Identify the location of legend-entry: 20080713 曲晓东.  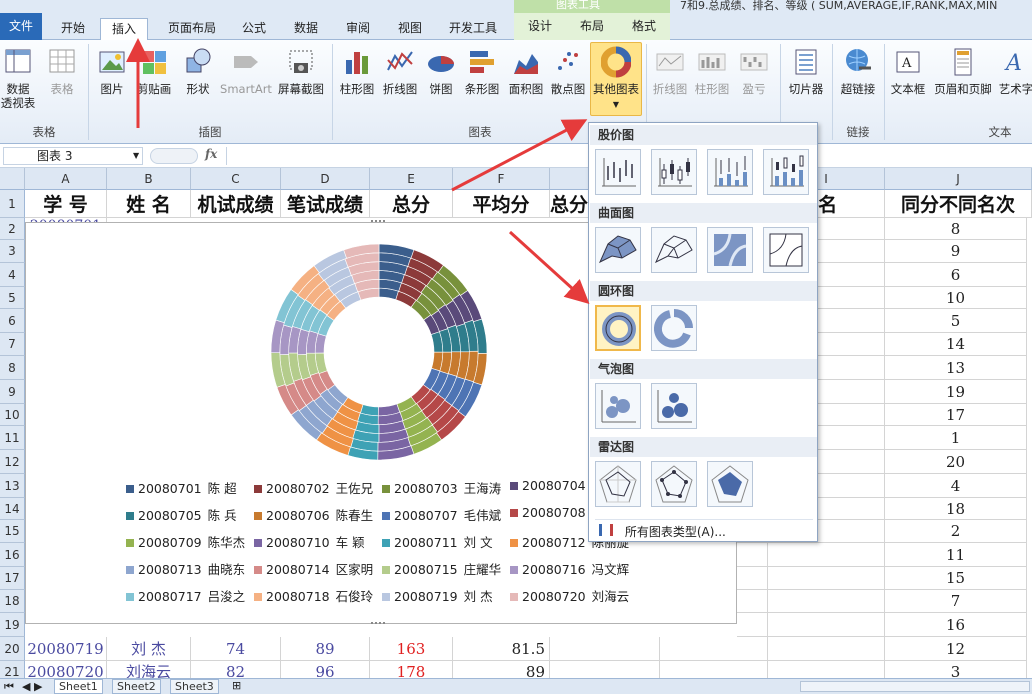
(190, 569).